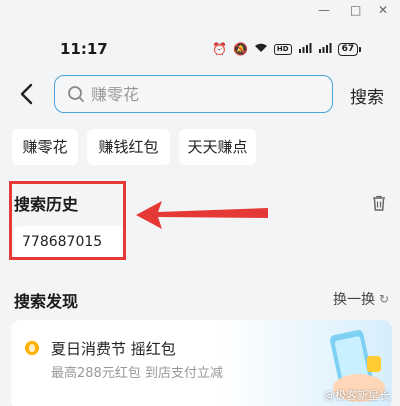 This screenshot has width=400, height=406. I want to click on refresh-button: 换一换 ↻, so click(361, 299).